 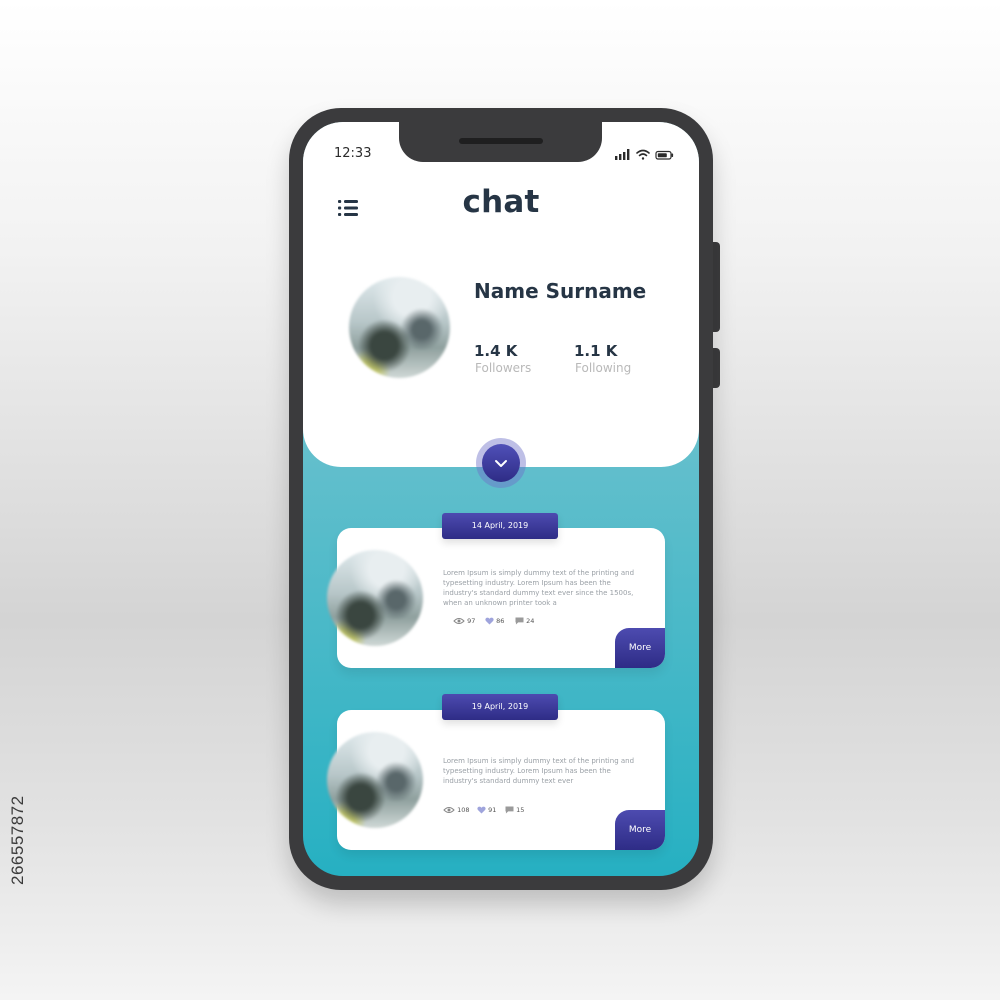 I want to click on status-time: 12:33, so click(x=353, y=153).